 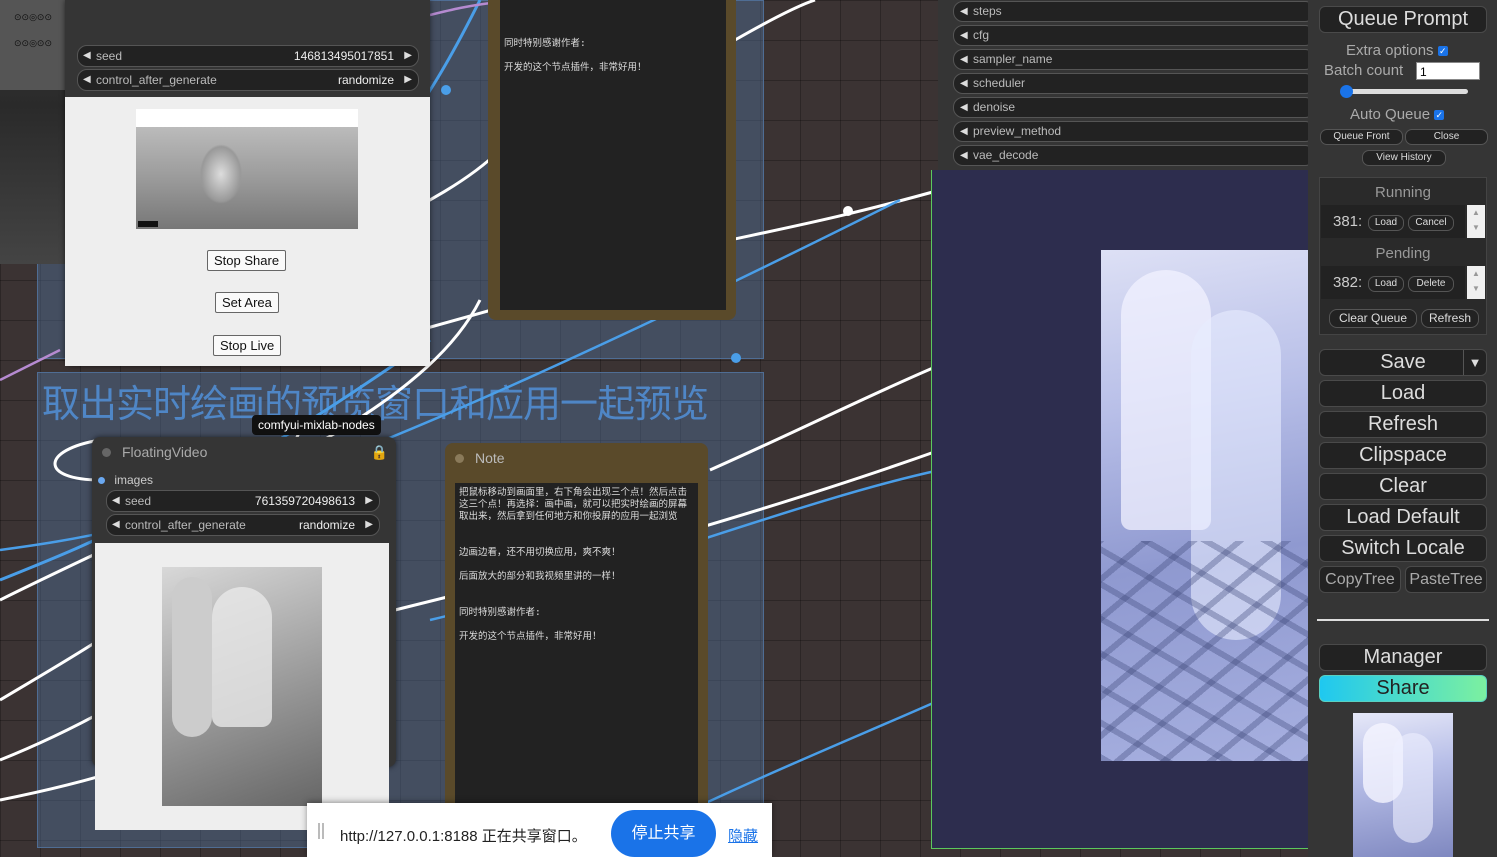 I want to click on floating-video-preview-panel, so click(x=242, y=686).